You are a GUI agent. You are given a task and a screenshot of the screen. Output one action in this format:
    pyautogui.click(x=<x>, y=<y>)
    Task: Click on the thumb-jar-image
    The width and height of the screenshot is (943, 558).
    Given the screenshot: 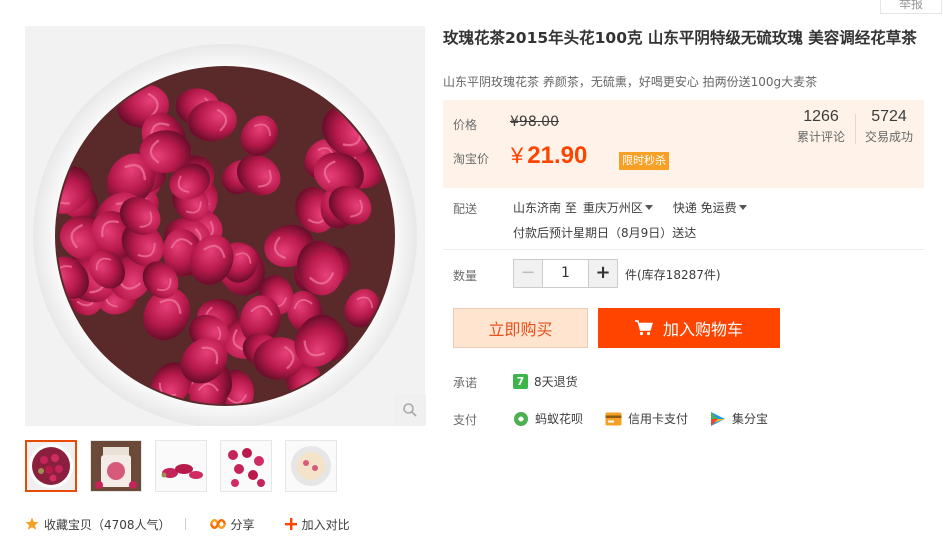 What is the action you would take?
    pyautogui.click(x=116, y=466)
    